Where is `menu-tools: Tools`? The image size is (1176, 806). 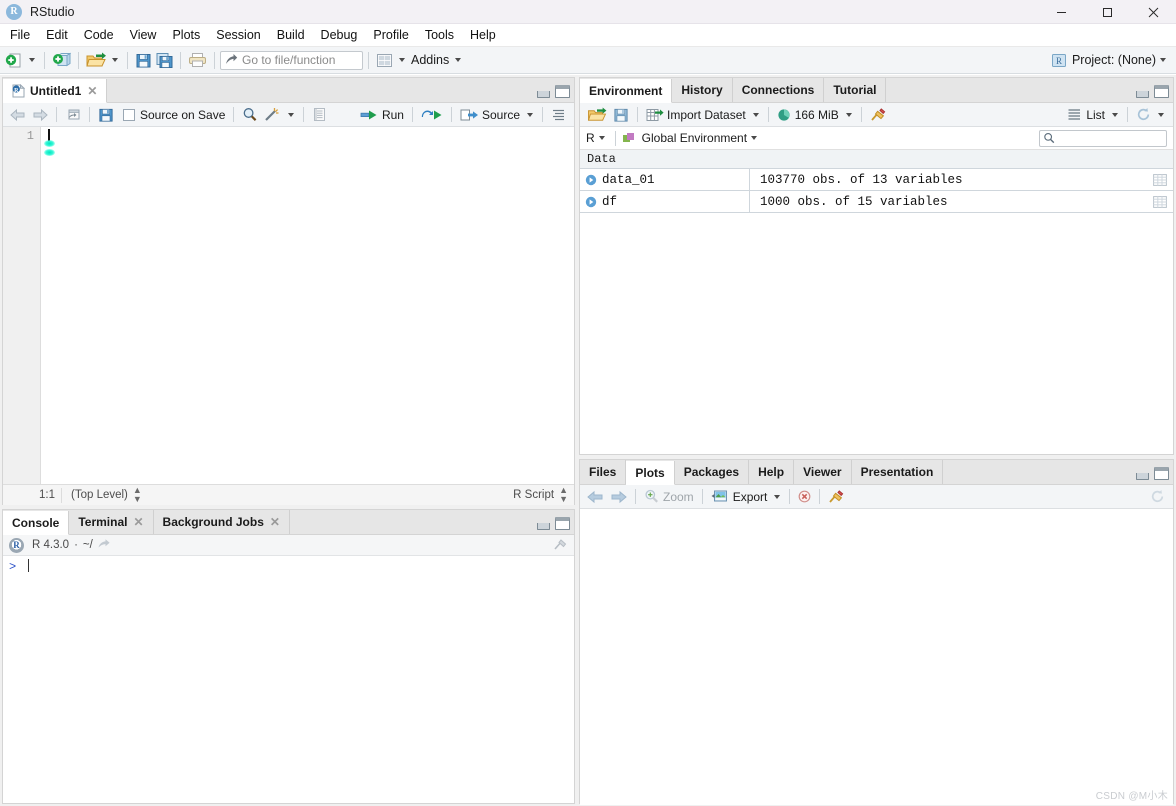 menu-tools: Tools is located at coordinates (439, 35).